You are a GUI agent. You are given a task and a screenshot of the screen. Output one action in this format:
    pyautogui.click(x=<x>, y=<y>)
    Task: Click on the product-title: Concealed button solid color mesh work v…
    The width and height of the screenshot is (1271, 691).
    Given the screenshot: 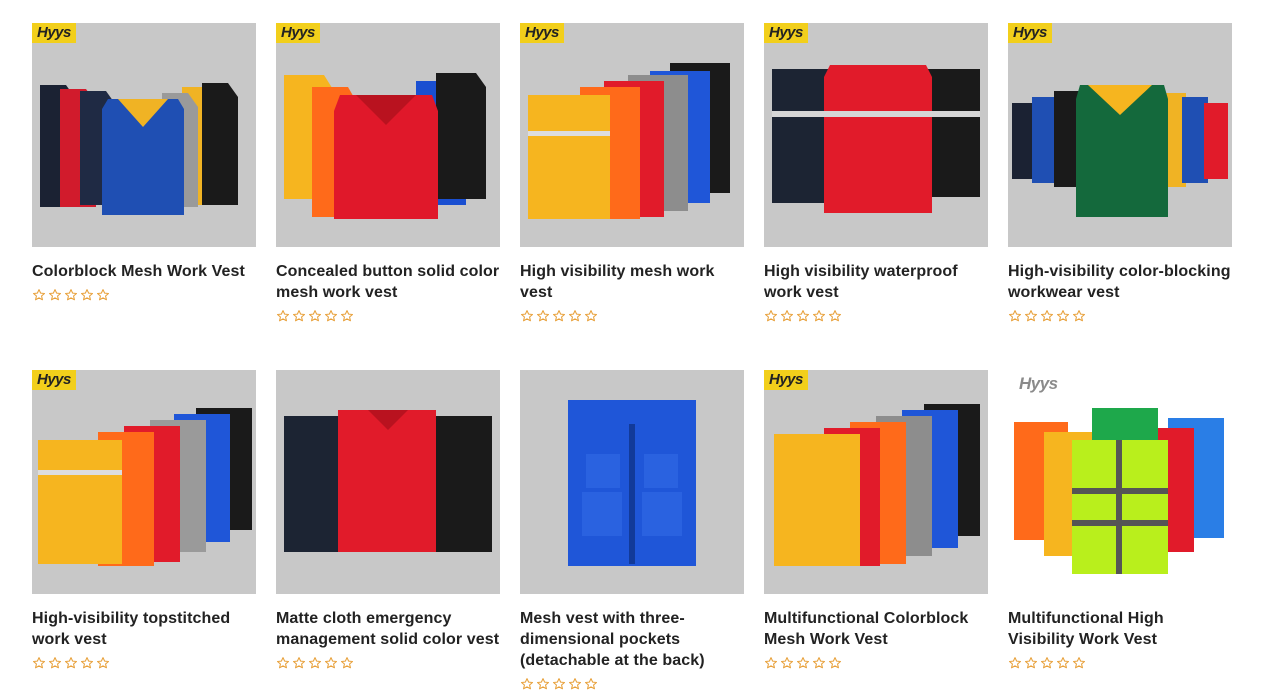 What is the action you would take?
    pyautogui.click(x=388, y=282)
    